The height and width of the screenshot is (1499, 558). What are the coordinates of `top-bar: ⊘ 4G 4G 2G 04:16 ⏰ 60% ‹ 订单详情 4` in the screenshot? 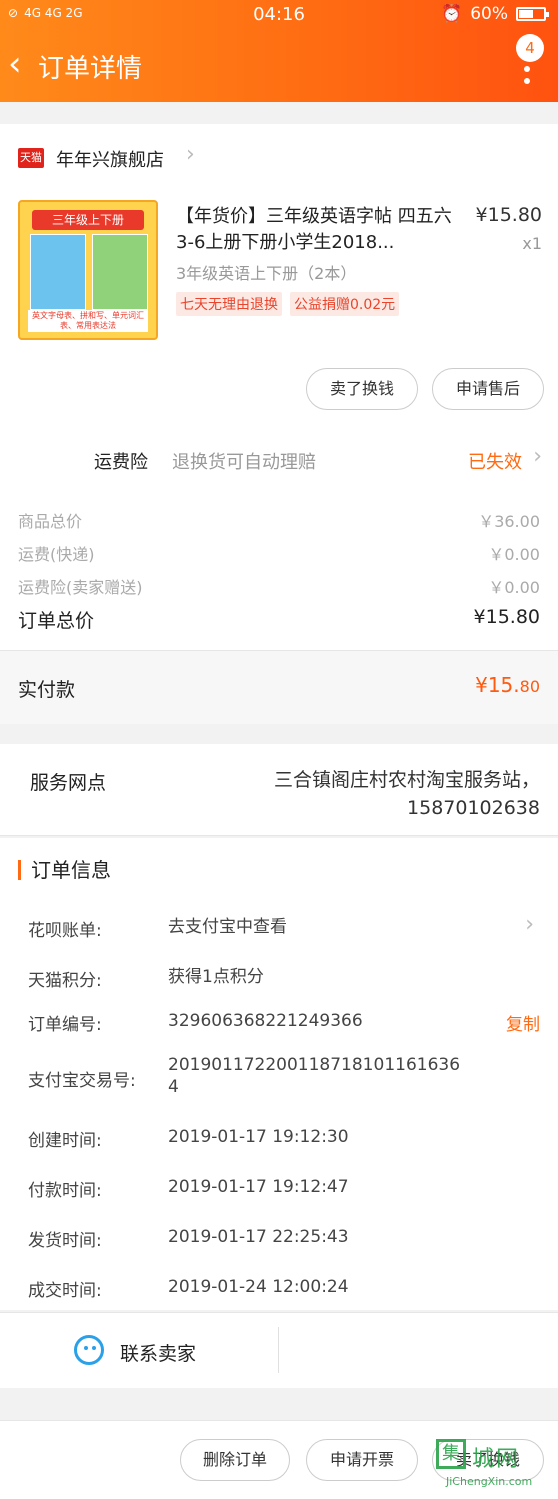 It's located at (279, 51).